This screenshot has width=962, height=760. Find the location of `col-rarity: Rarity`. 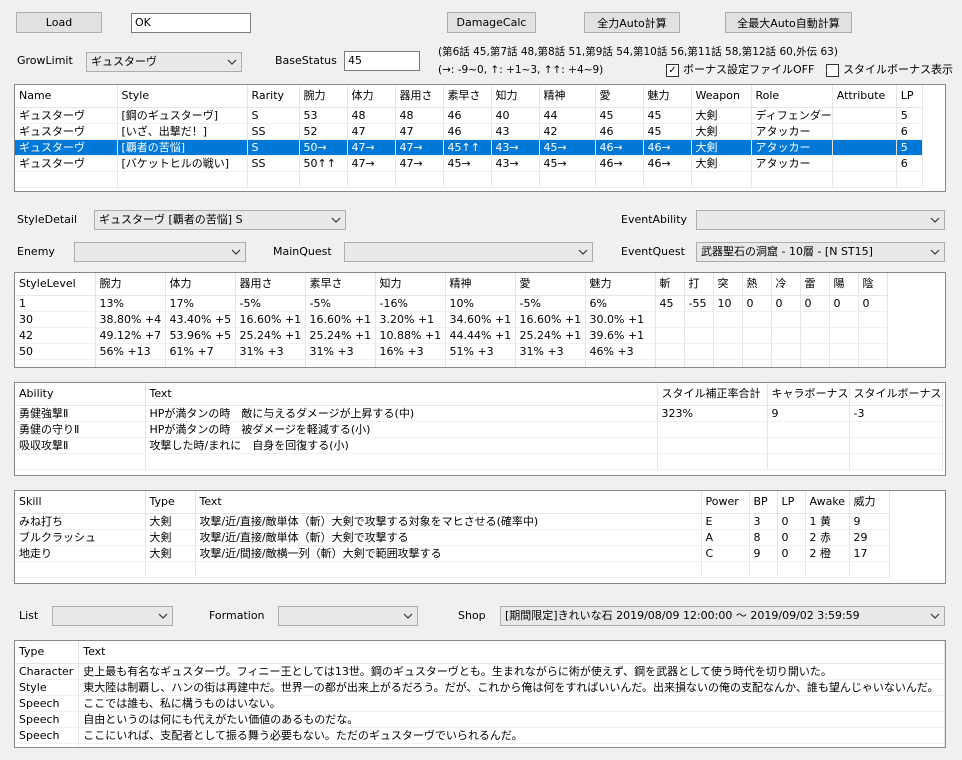

col-rarity: Rarity is located at coordinates (273, 96).